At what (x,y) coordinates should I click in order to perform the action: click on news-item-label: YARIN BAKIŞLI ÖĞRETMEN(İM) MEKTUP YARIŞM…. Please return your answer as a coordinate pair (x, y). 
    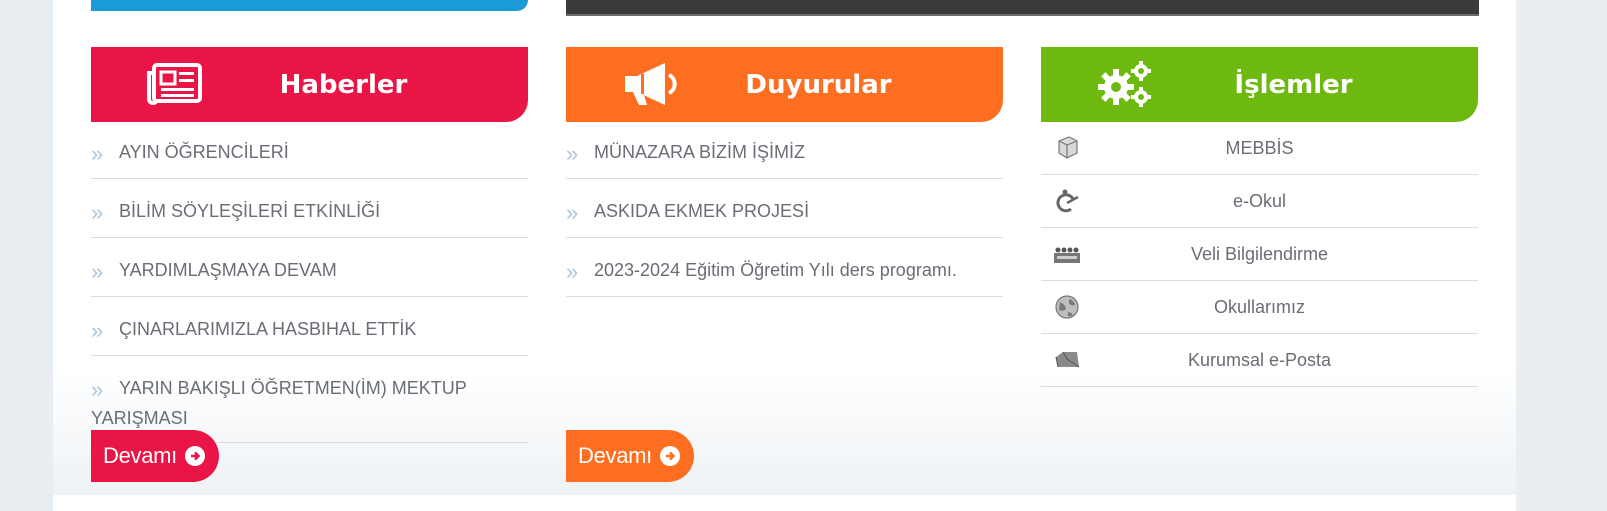
    Looking at the image, I should click on (278, 403).